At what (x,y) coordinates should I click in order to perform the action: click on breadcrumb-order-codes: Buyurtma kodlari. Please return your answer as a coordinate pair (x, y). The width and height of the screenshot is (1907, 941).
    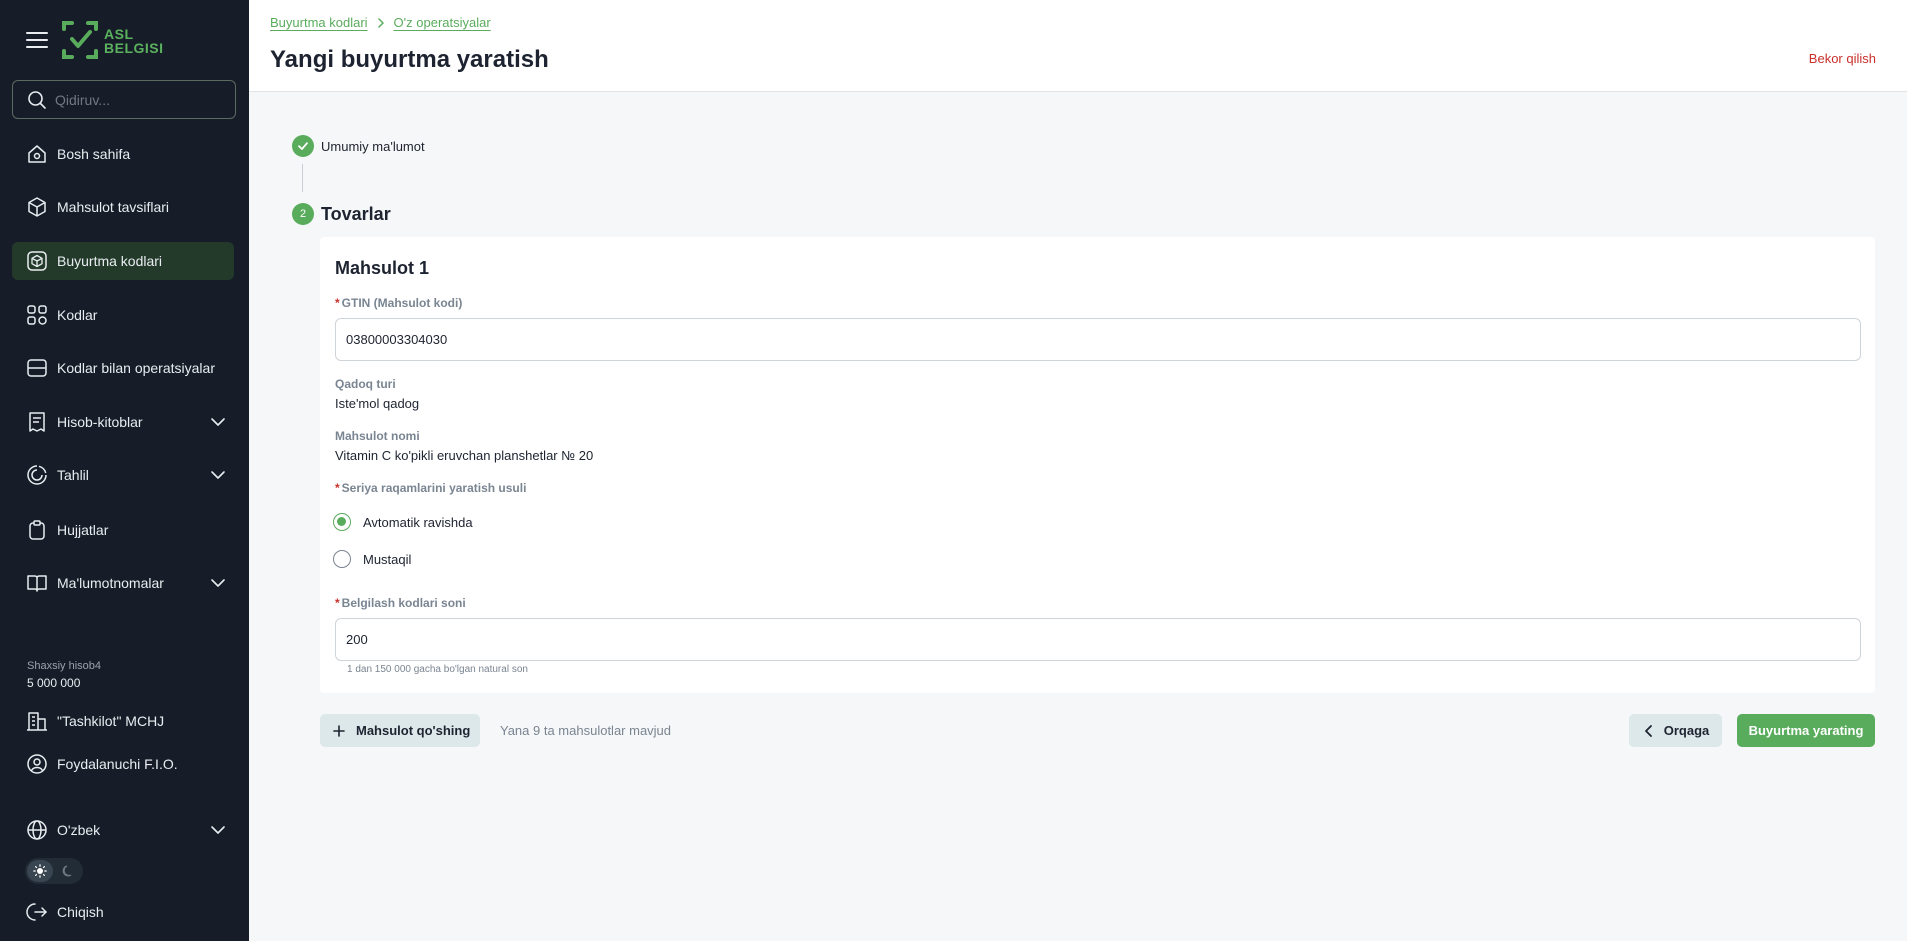
    Looking at the image, I should click on (319, 22).